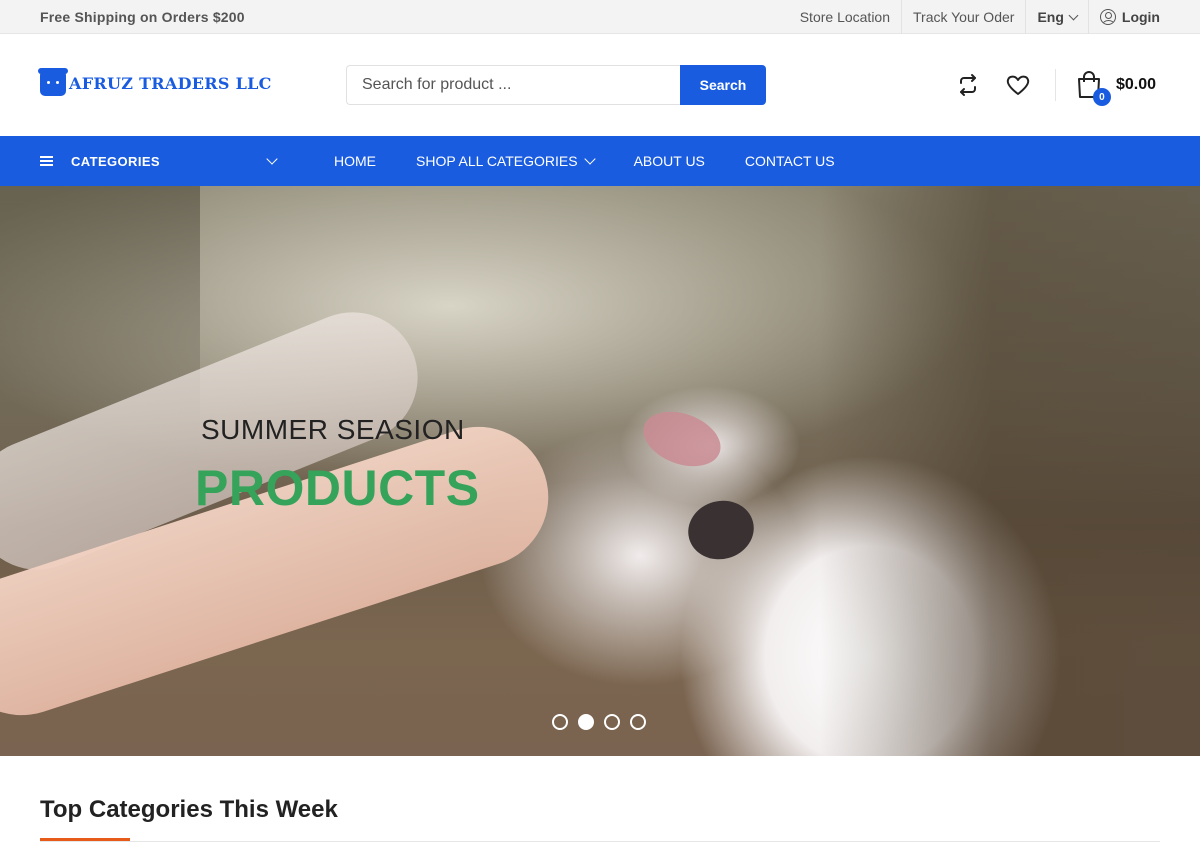  Describe the element at coordinates (53, 82) in the screenshot. I see `store-icon` at that location.